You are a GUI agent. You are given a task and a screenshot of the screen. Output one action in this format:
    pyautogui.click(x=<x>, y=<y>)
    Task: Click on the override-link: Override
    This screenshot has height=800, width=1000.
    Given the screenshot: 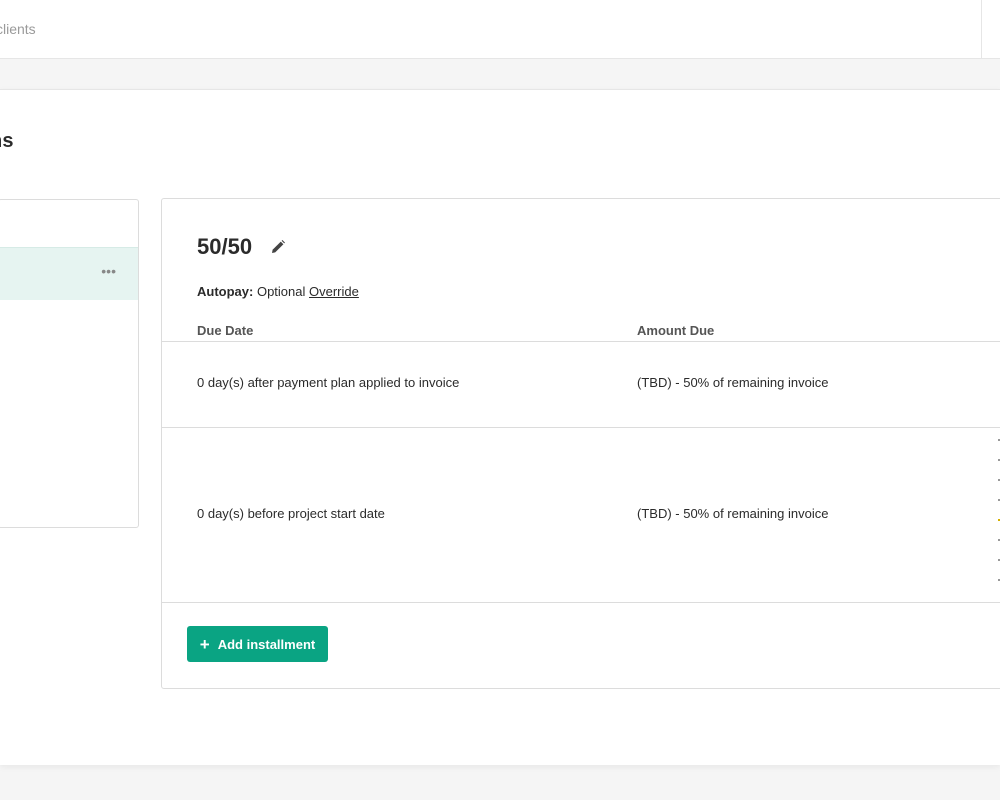 What is the action you would take?
    pyautogui.click(x=334, y=291)
    